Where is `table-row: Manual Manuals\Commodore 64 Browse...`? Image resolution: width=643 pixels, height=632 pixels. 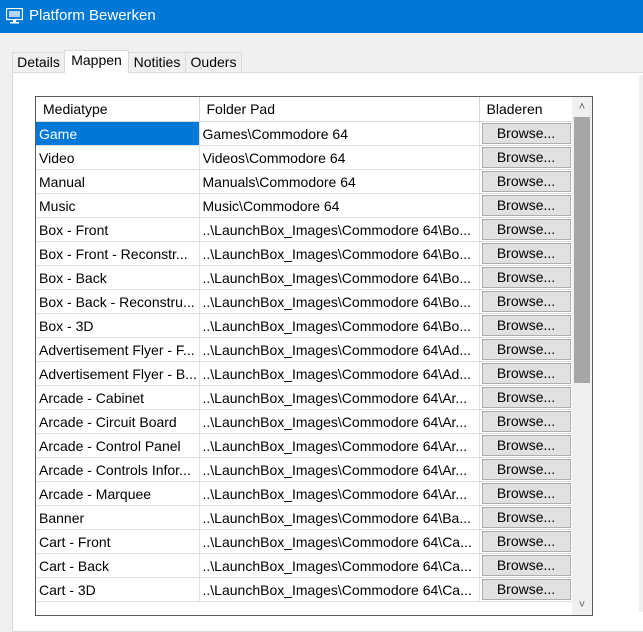 table-row: Manual Manuals\Commodore 64 Browse... is located at coordinates (304, 181).